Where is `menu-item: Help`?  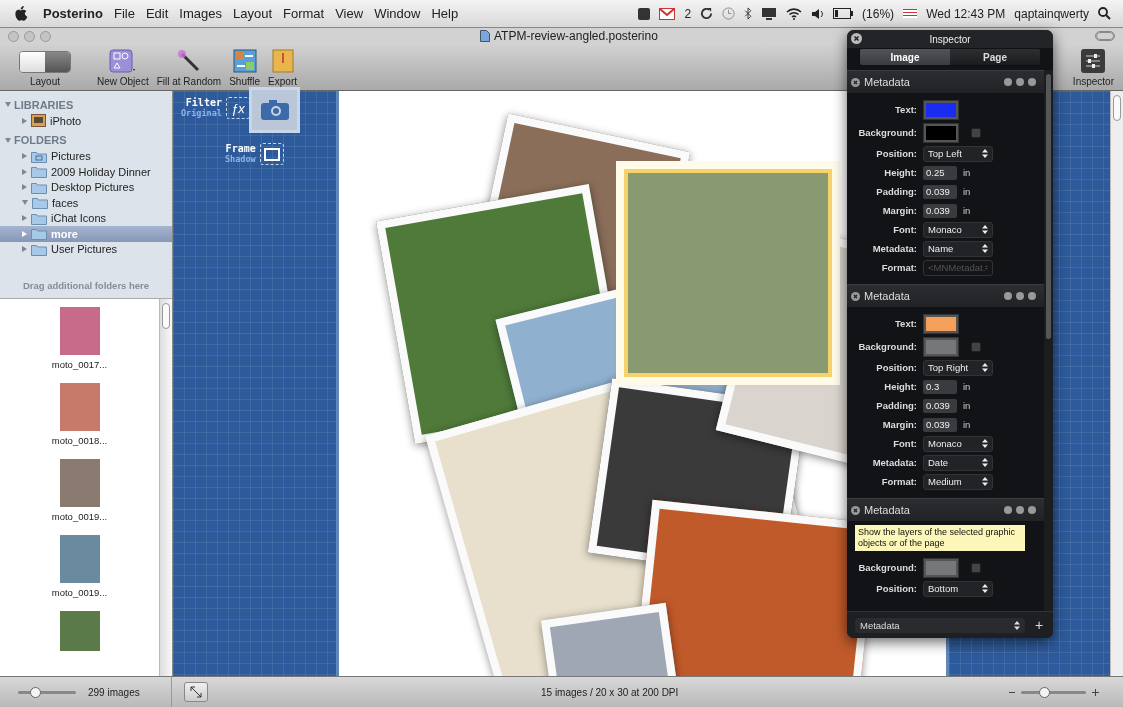 menu-item: Help is located at coordinates (445, 13).